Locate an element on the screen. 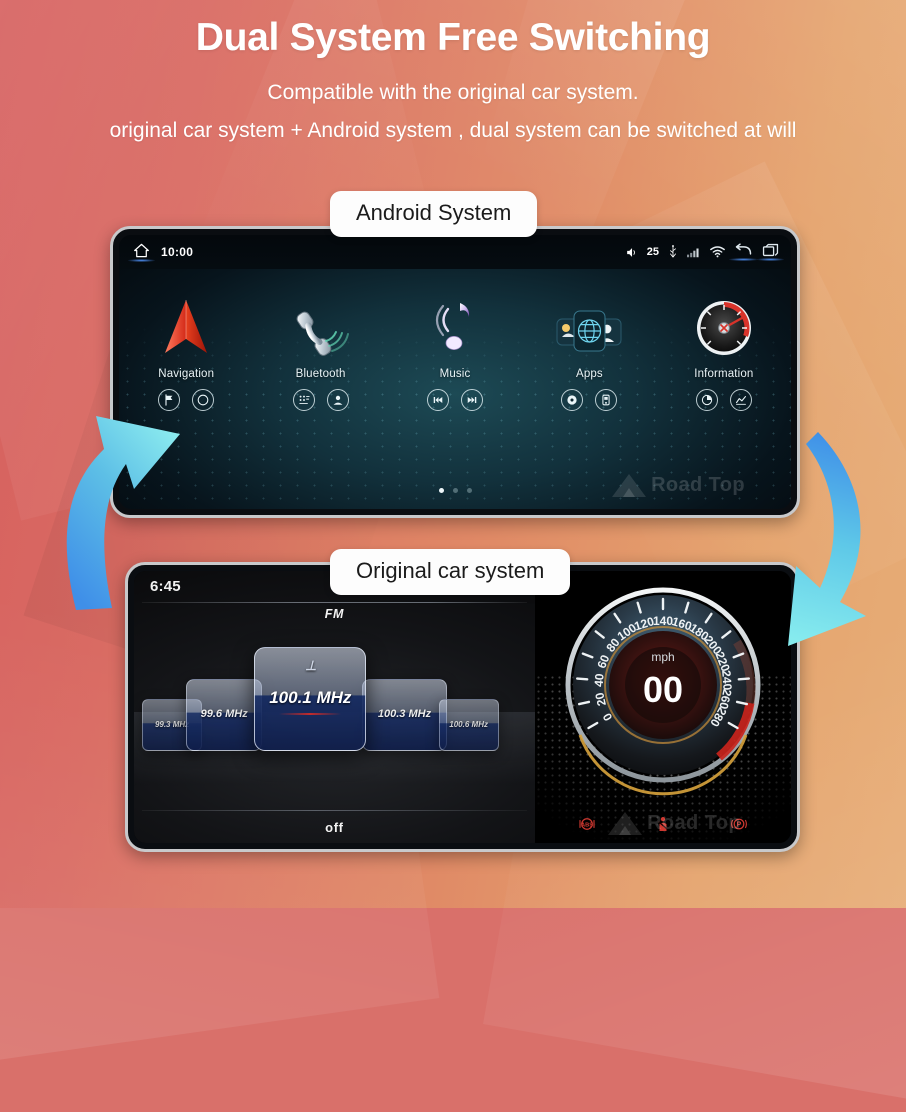  music-note-icon is located at coordinates (455, 320).